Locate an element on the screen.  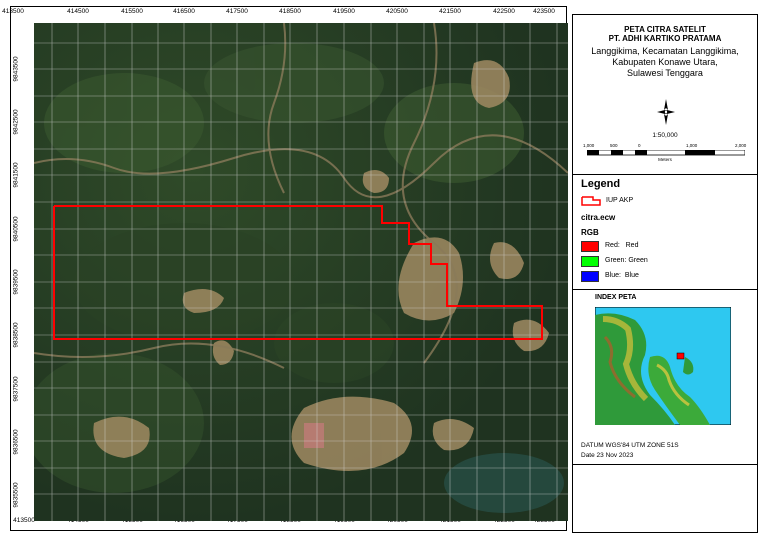
scale-ratio: 1:50,000 is located at coordinates (665, 135).